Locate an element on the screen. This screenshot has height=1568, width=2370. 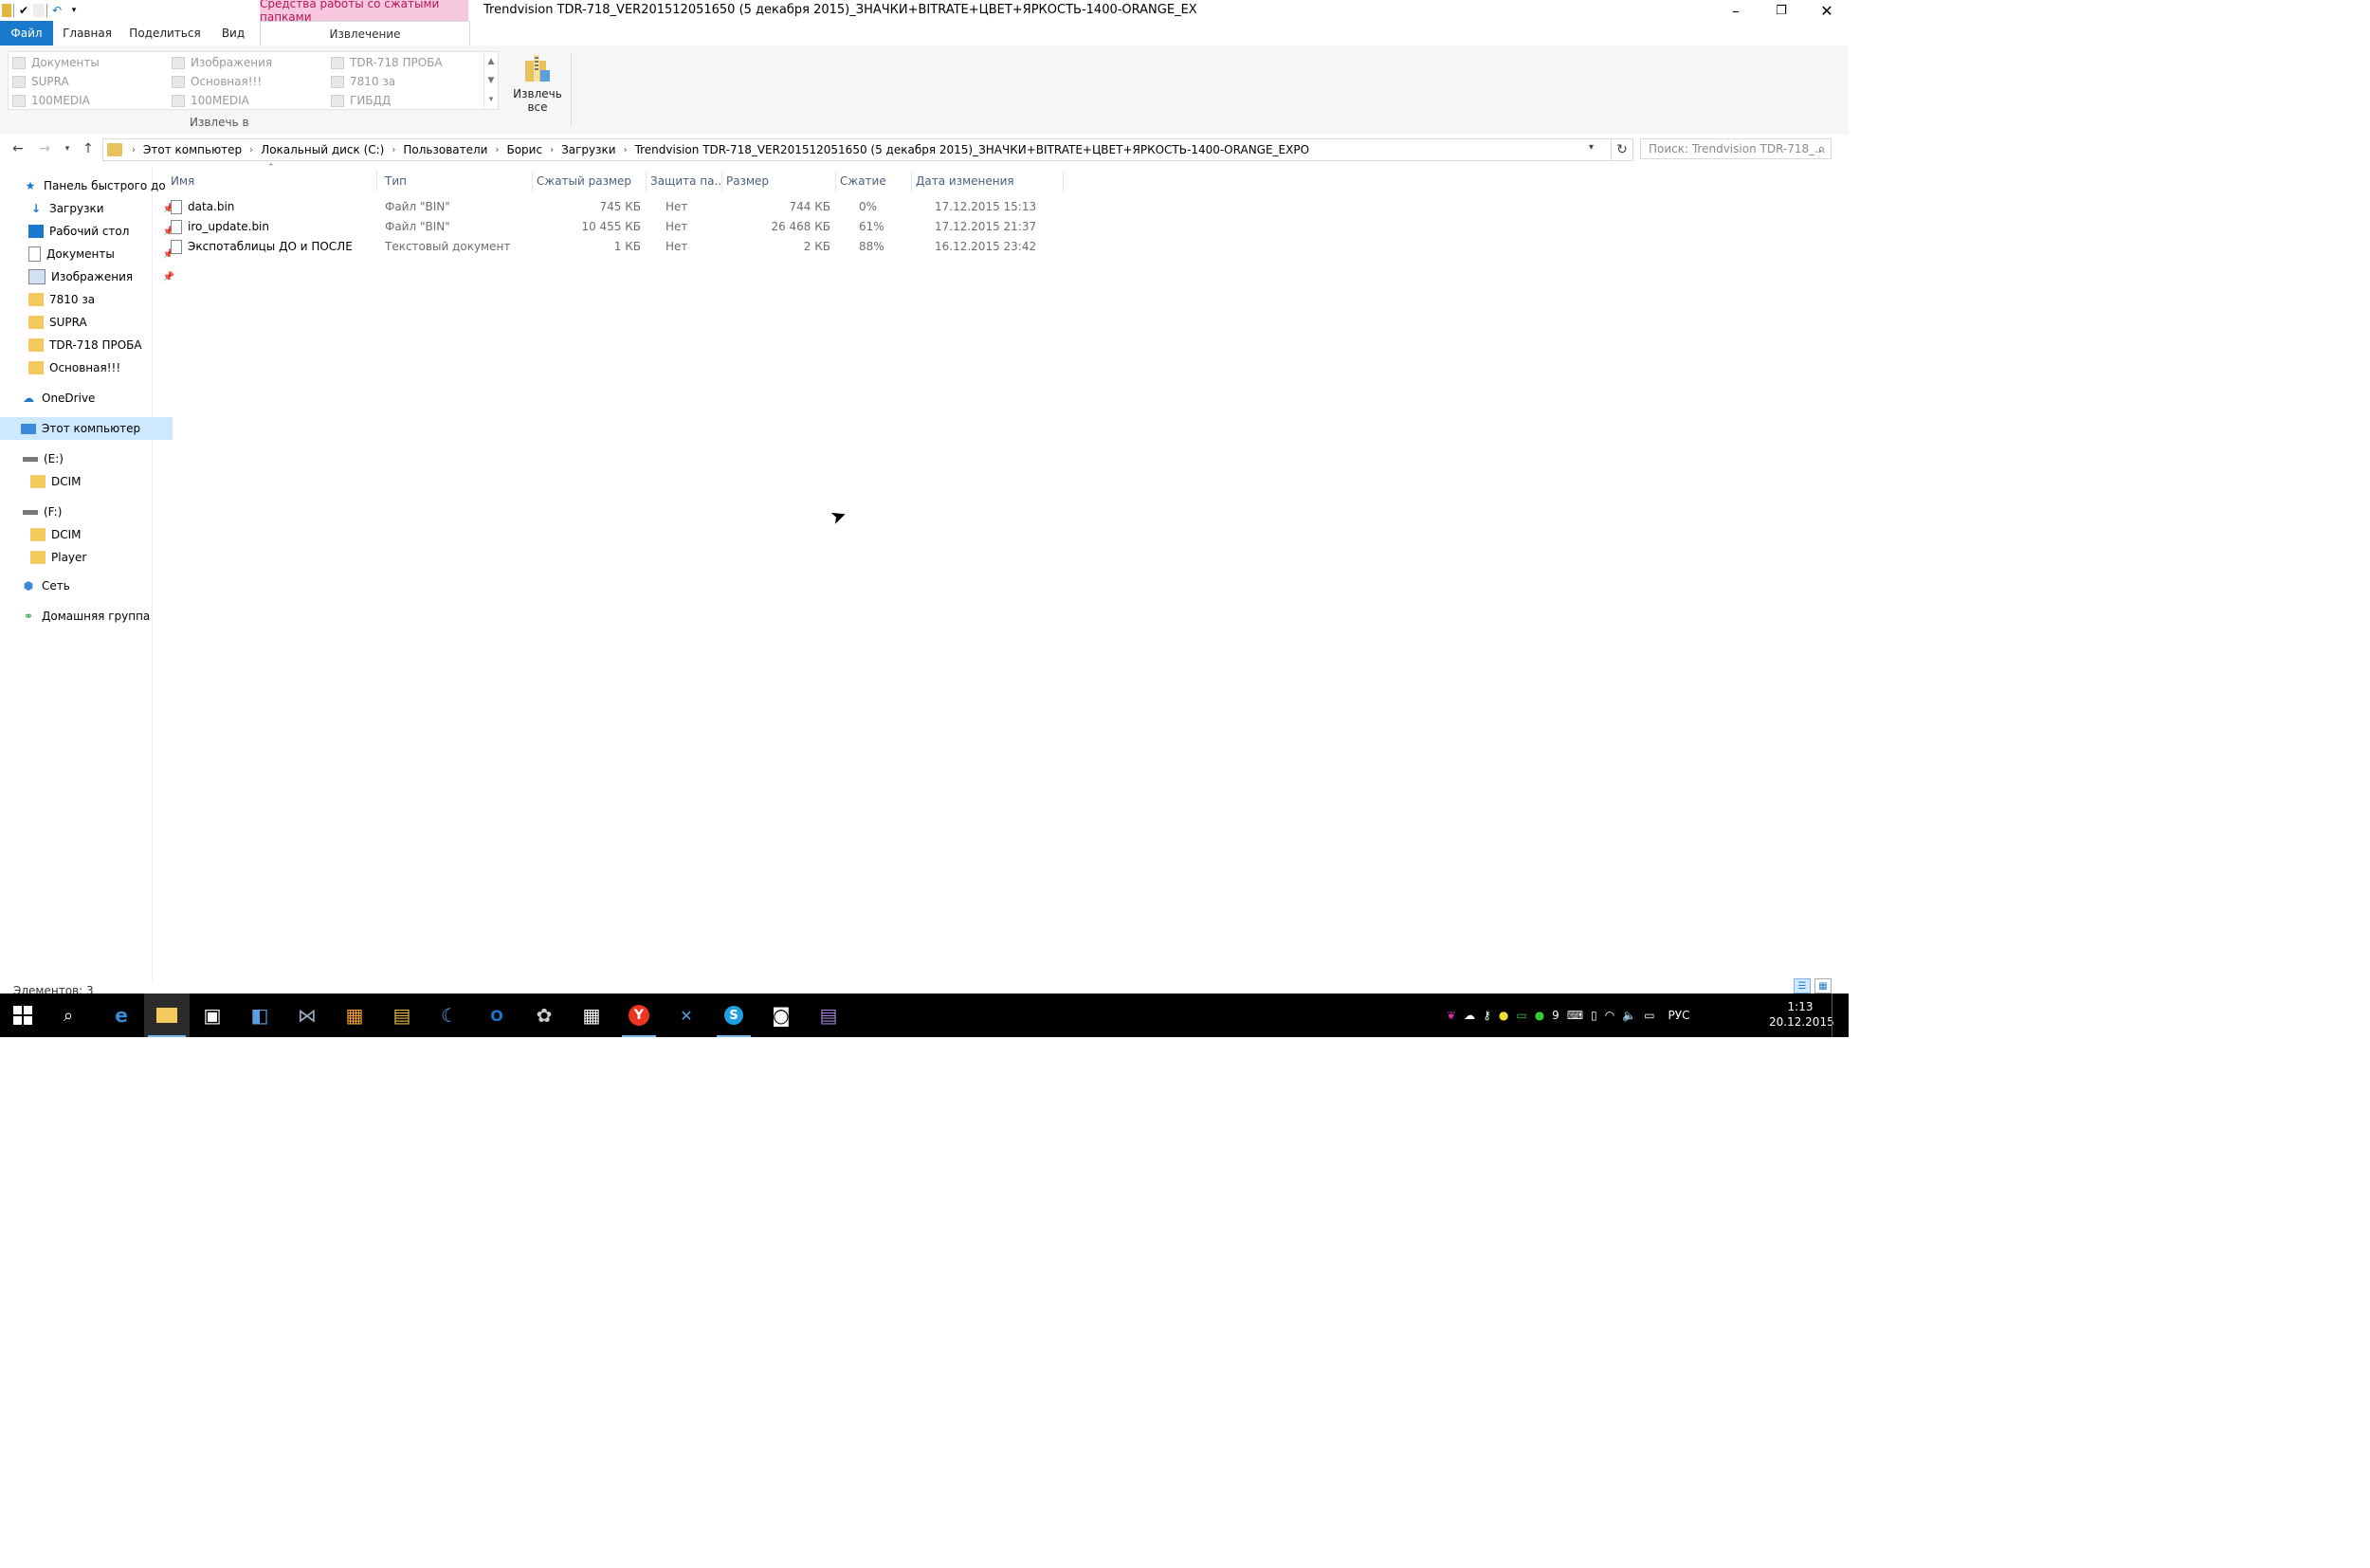
nav-item-folder: 7810 за is located at coordinates (90, 299).